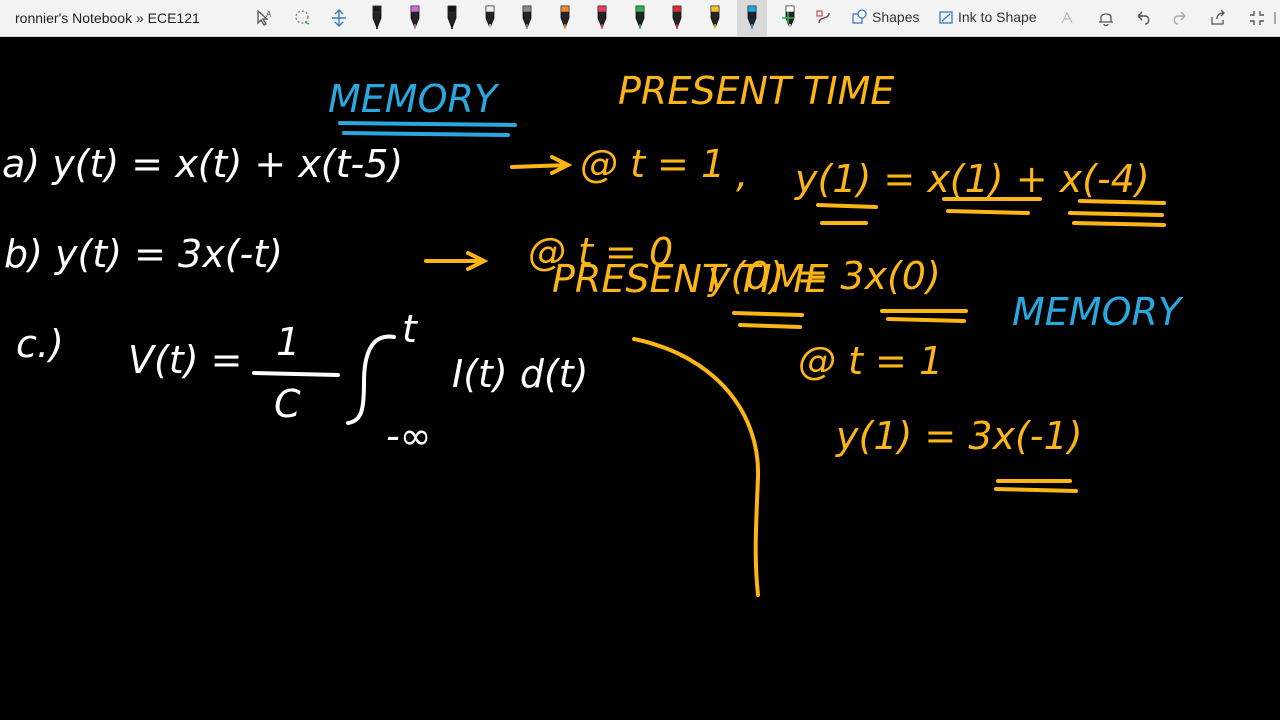 Image resolution: width=1280 pixels, height=720 pixels. What do you see at coordinates (715, 18) in the screenshot?
I see `pen-10-icon` at bounding box center [715, 18].